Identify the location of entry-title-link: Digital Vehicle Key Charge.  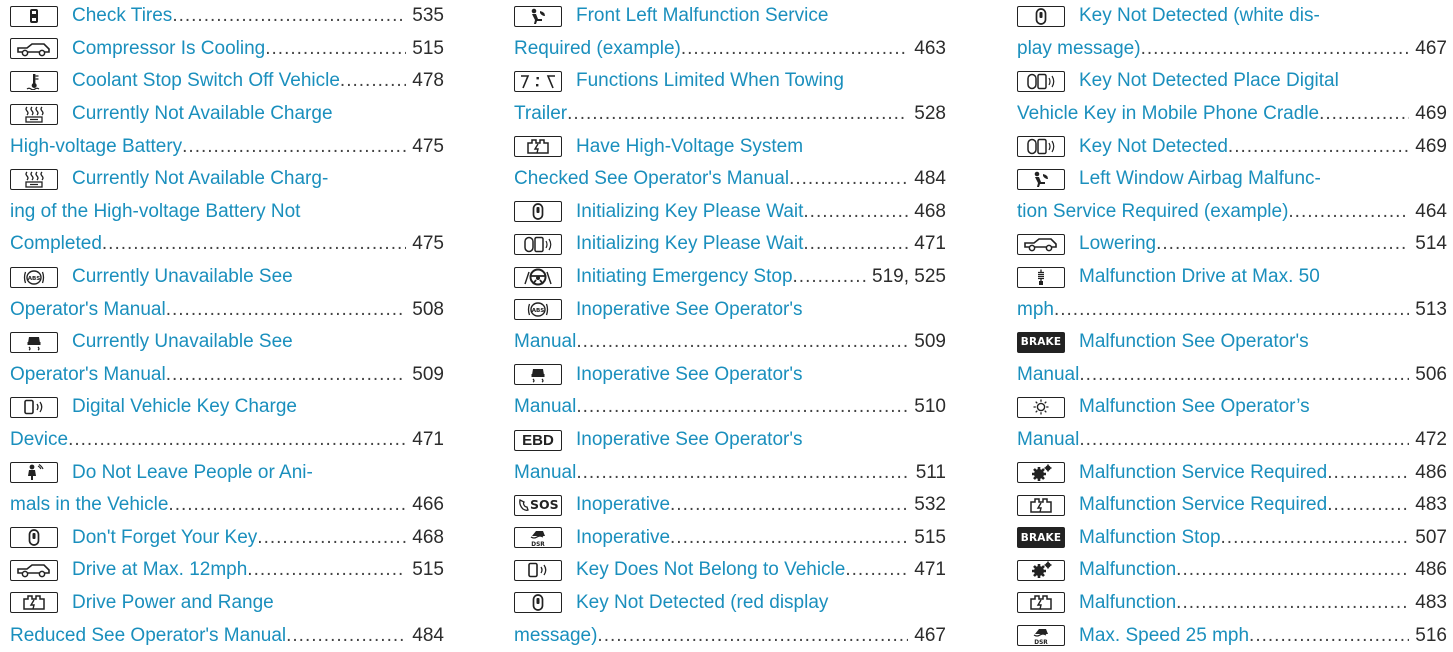
(184, 407).